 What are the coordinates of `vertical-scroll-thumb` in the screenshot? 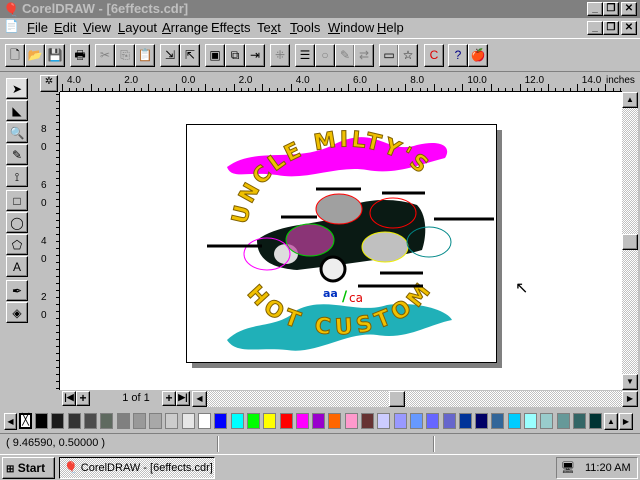 It's located at (630, 242).